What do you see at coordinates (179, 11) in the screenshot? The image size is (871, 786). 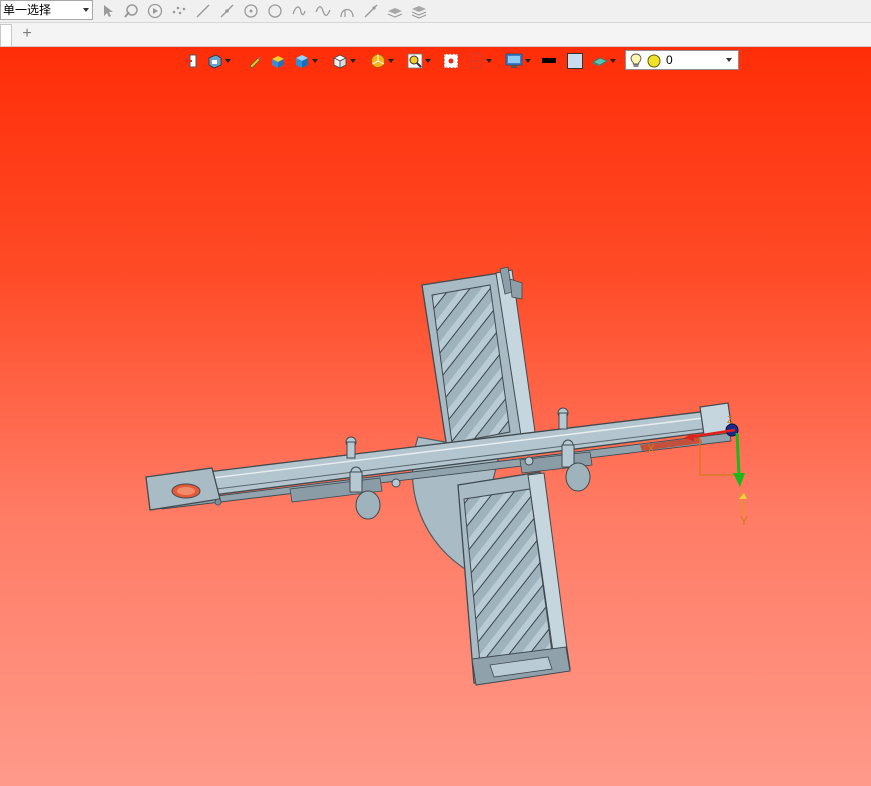 I see `scatter-points-icon` at bounding box center [179, 11].